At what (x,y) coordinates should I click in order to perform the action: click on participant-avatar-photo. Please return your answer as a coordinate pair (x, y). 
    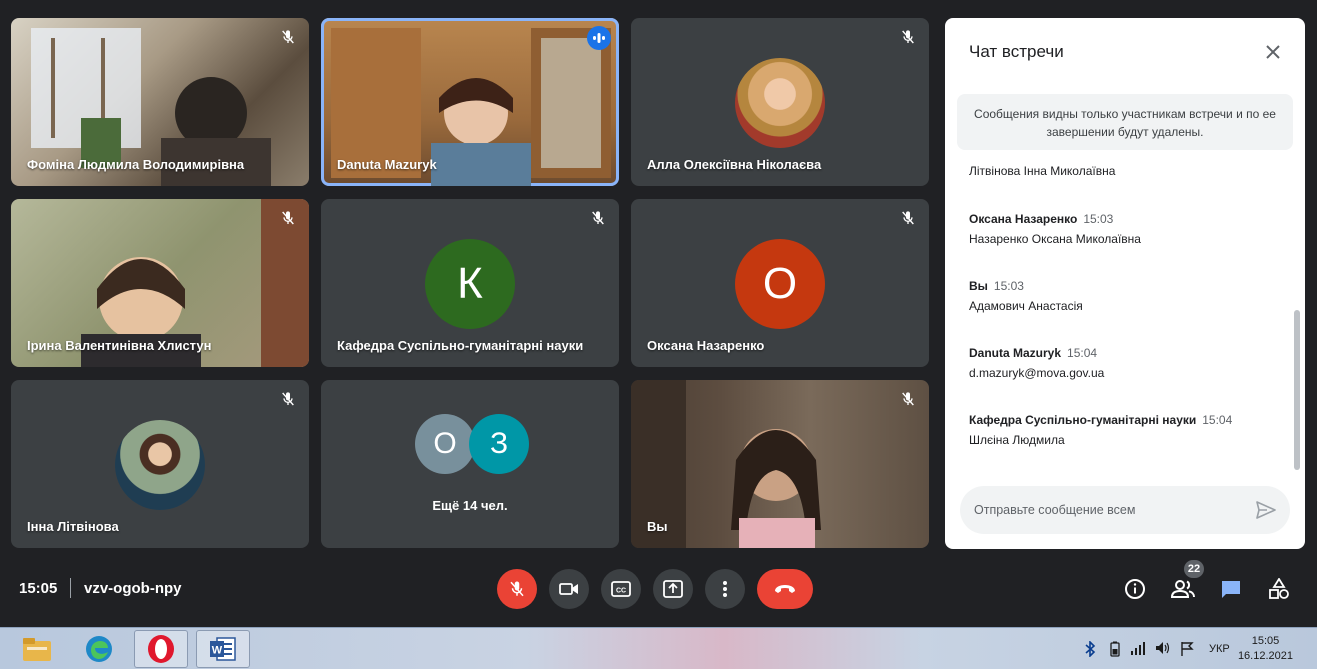
    Looking at the image, I should click on (780, 103).